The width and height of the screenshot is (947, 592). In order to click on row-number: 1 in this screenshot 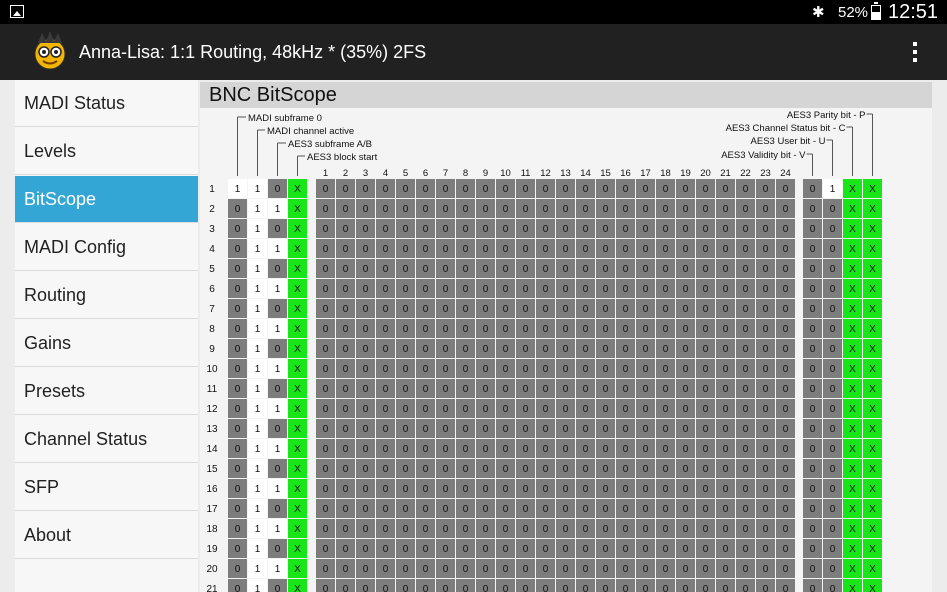, I will do `click(212, 189)`.